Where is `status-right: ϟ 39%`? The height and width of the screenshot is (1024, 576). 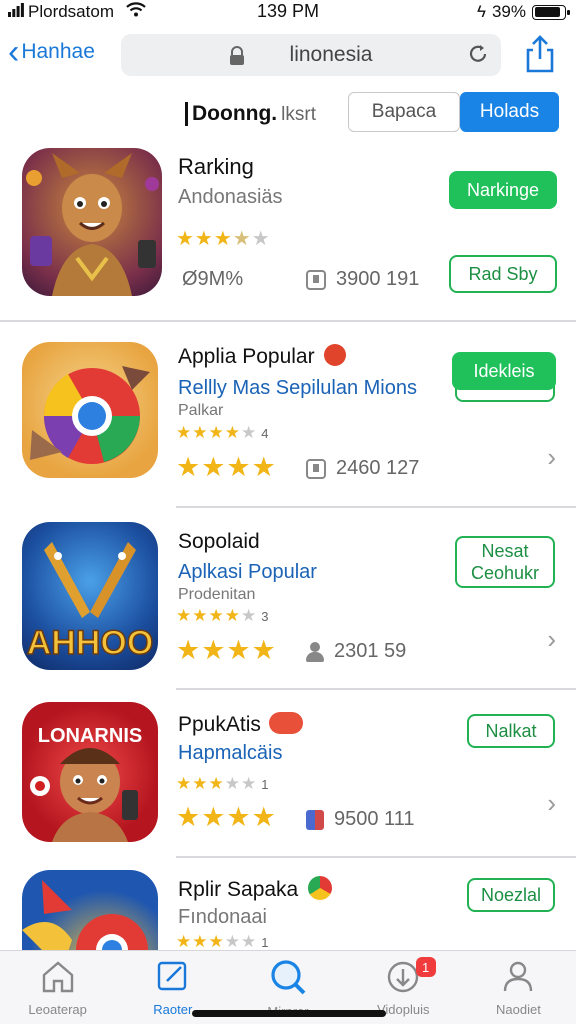 status-right: ϟ 39% is located at coordinates (523, 12).